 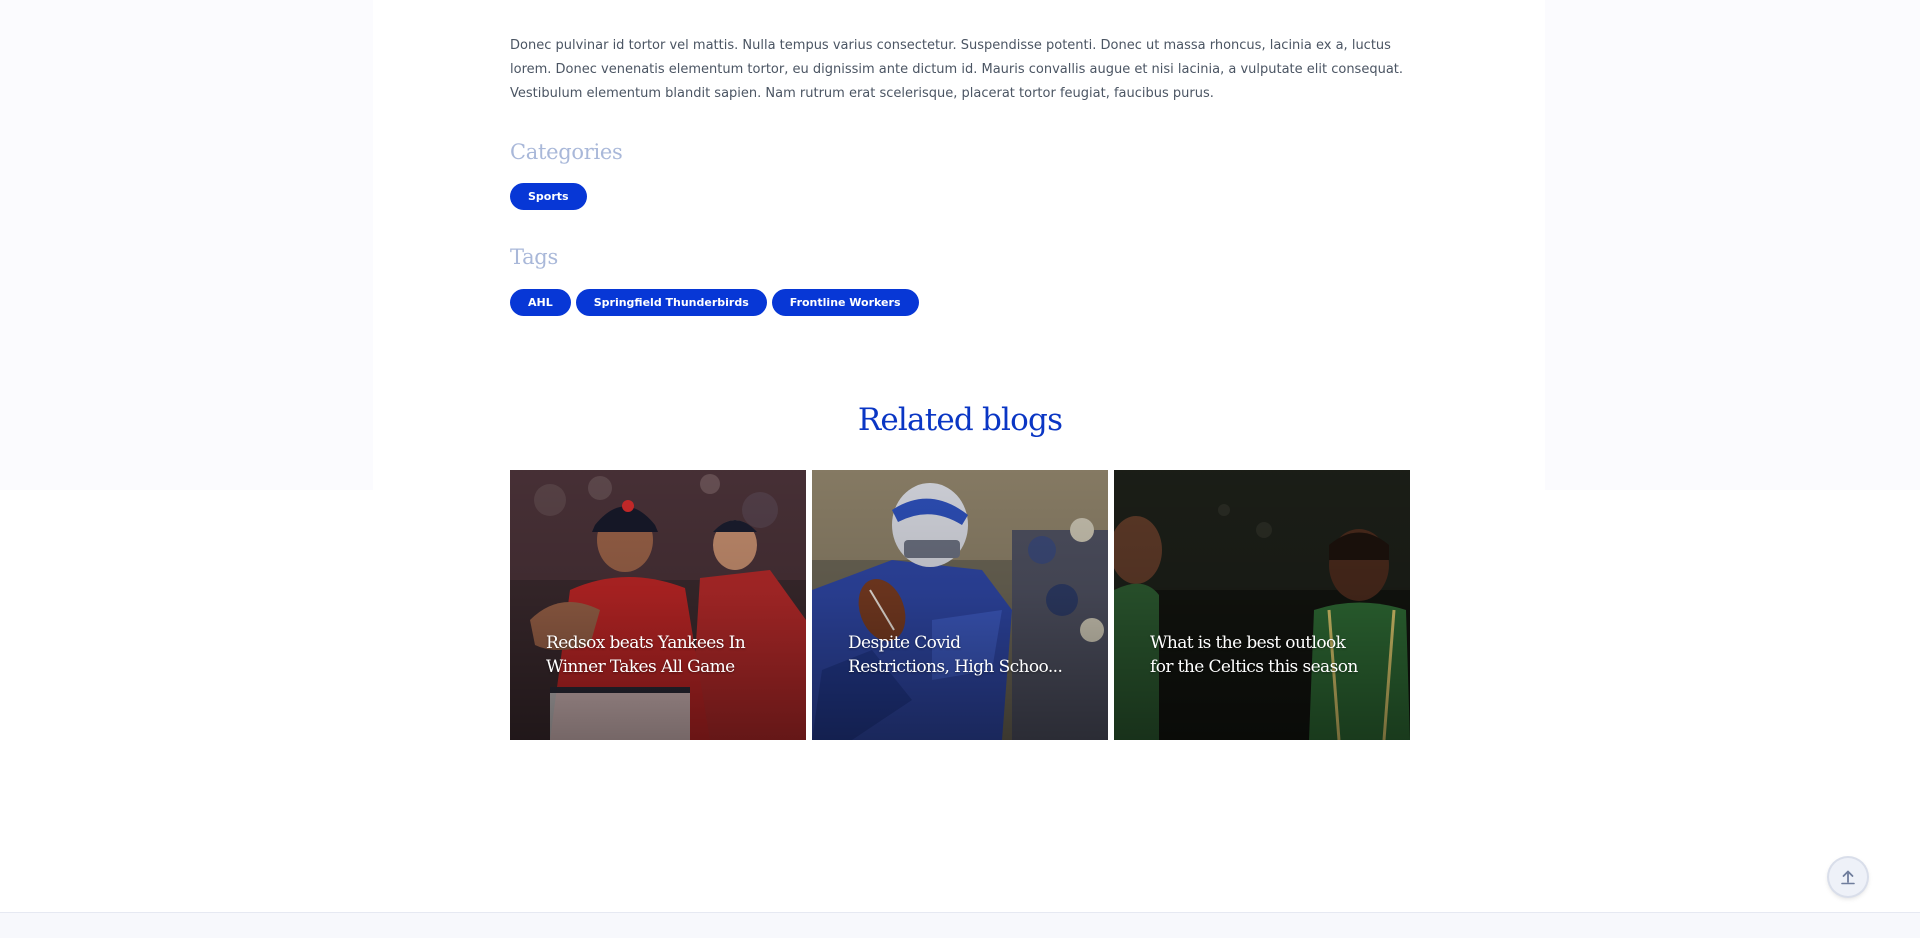 What do you see at coordinates (960, 420) in the screenshot?
I see `related-blogs-heading: Related blogs` at bounding box center [960, 420].